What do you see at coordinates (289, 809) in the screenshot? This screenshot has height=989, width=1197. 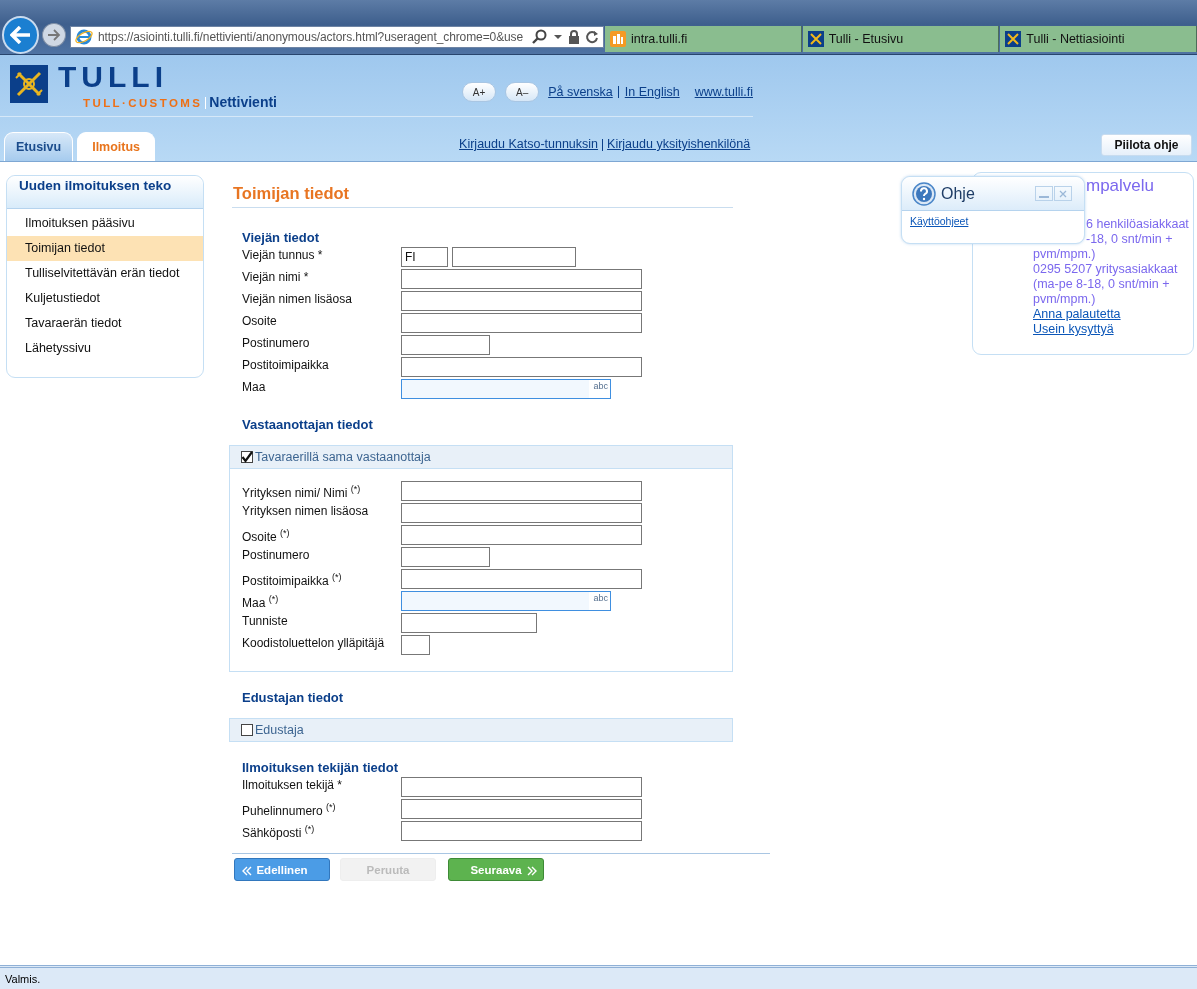 I see `field-label: Puhelinnumero $^{(*)}$` at bounding box center [289, 809].